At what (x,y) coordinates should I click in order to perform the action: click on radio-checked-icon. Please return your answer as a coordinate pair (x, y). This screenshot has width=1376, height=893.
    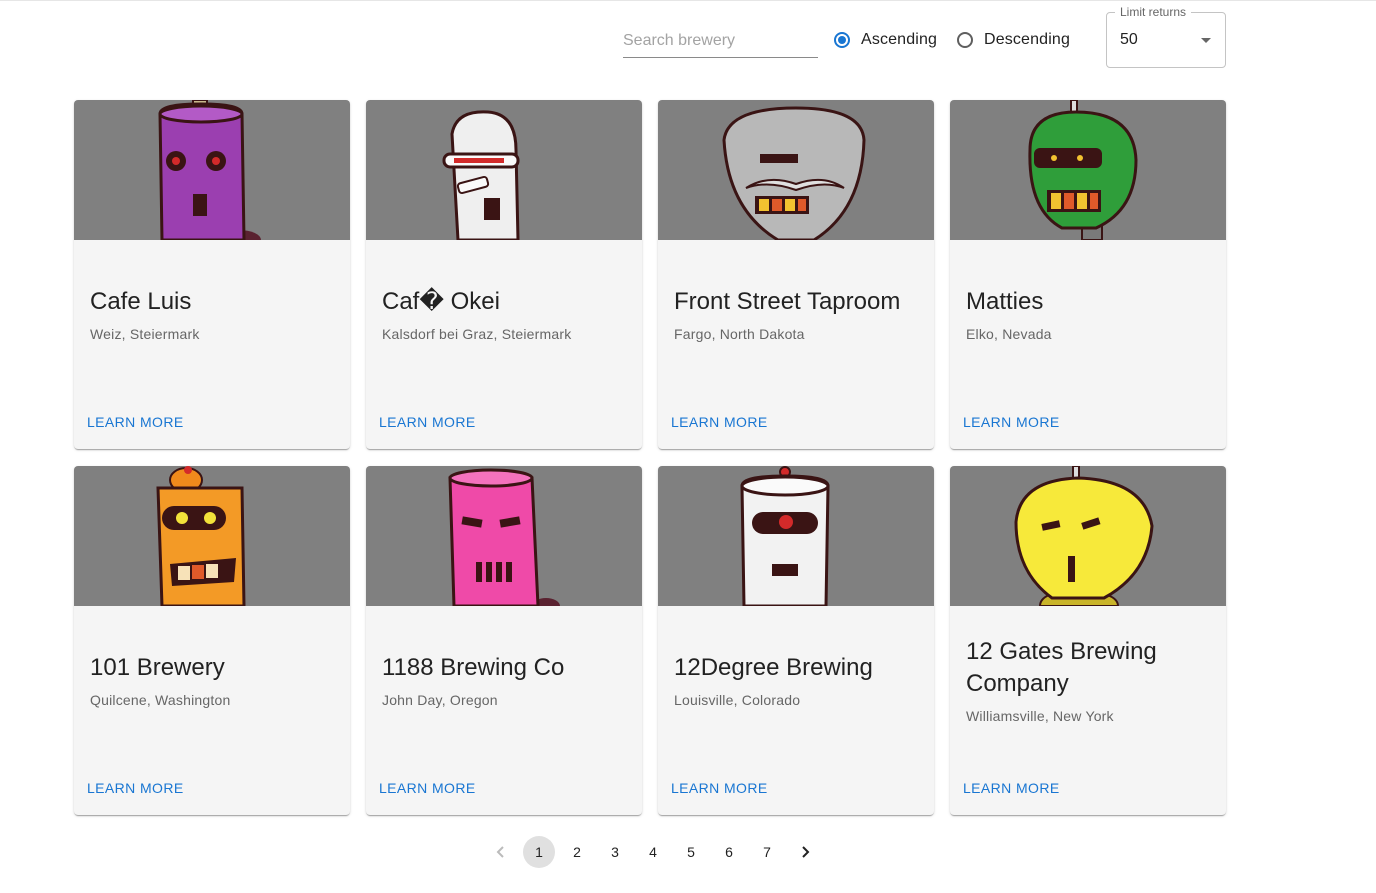
    Looking at the image, I should click on (842, 40).